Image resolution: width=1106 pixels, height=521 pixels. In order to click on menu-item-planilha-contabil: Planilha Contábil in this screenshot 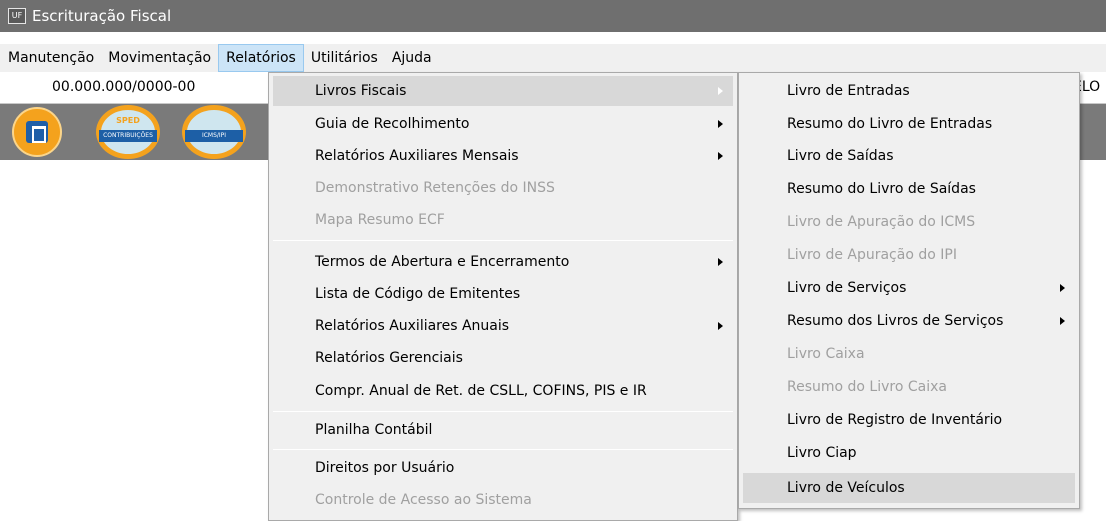, I will do `click(503, 430)`.